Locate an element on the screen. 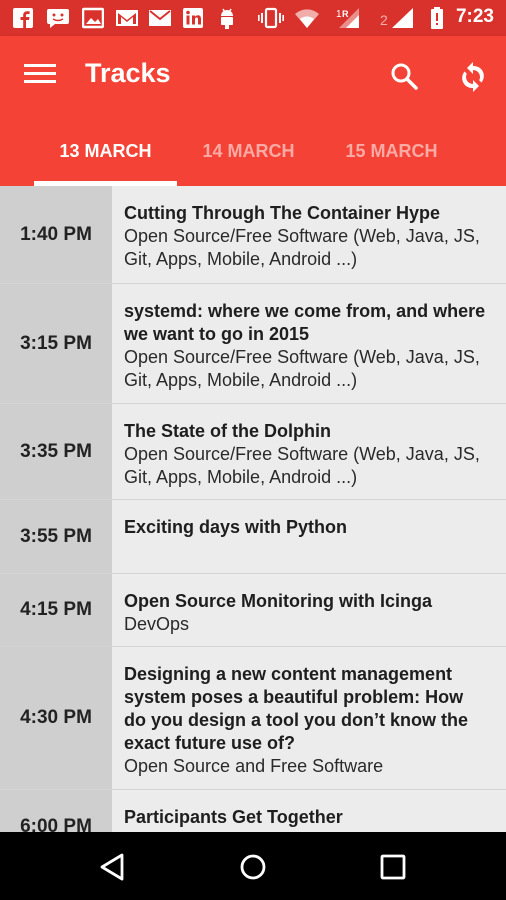 This screenshot has width=506, height=900. tab-15-march: 15 MARCH is located at coordinates (391, 159).